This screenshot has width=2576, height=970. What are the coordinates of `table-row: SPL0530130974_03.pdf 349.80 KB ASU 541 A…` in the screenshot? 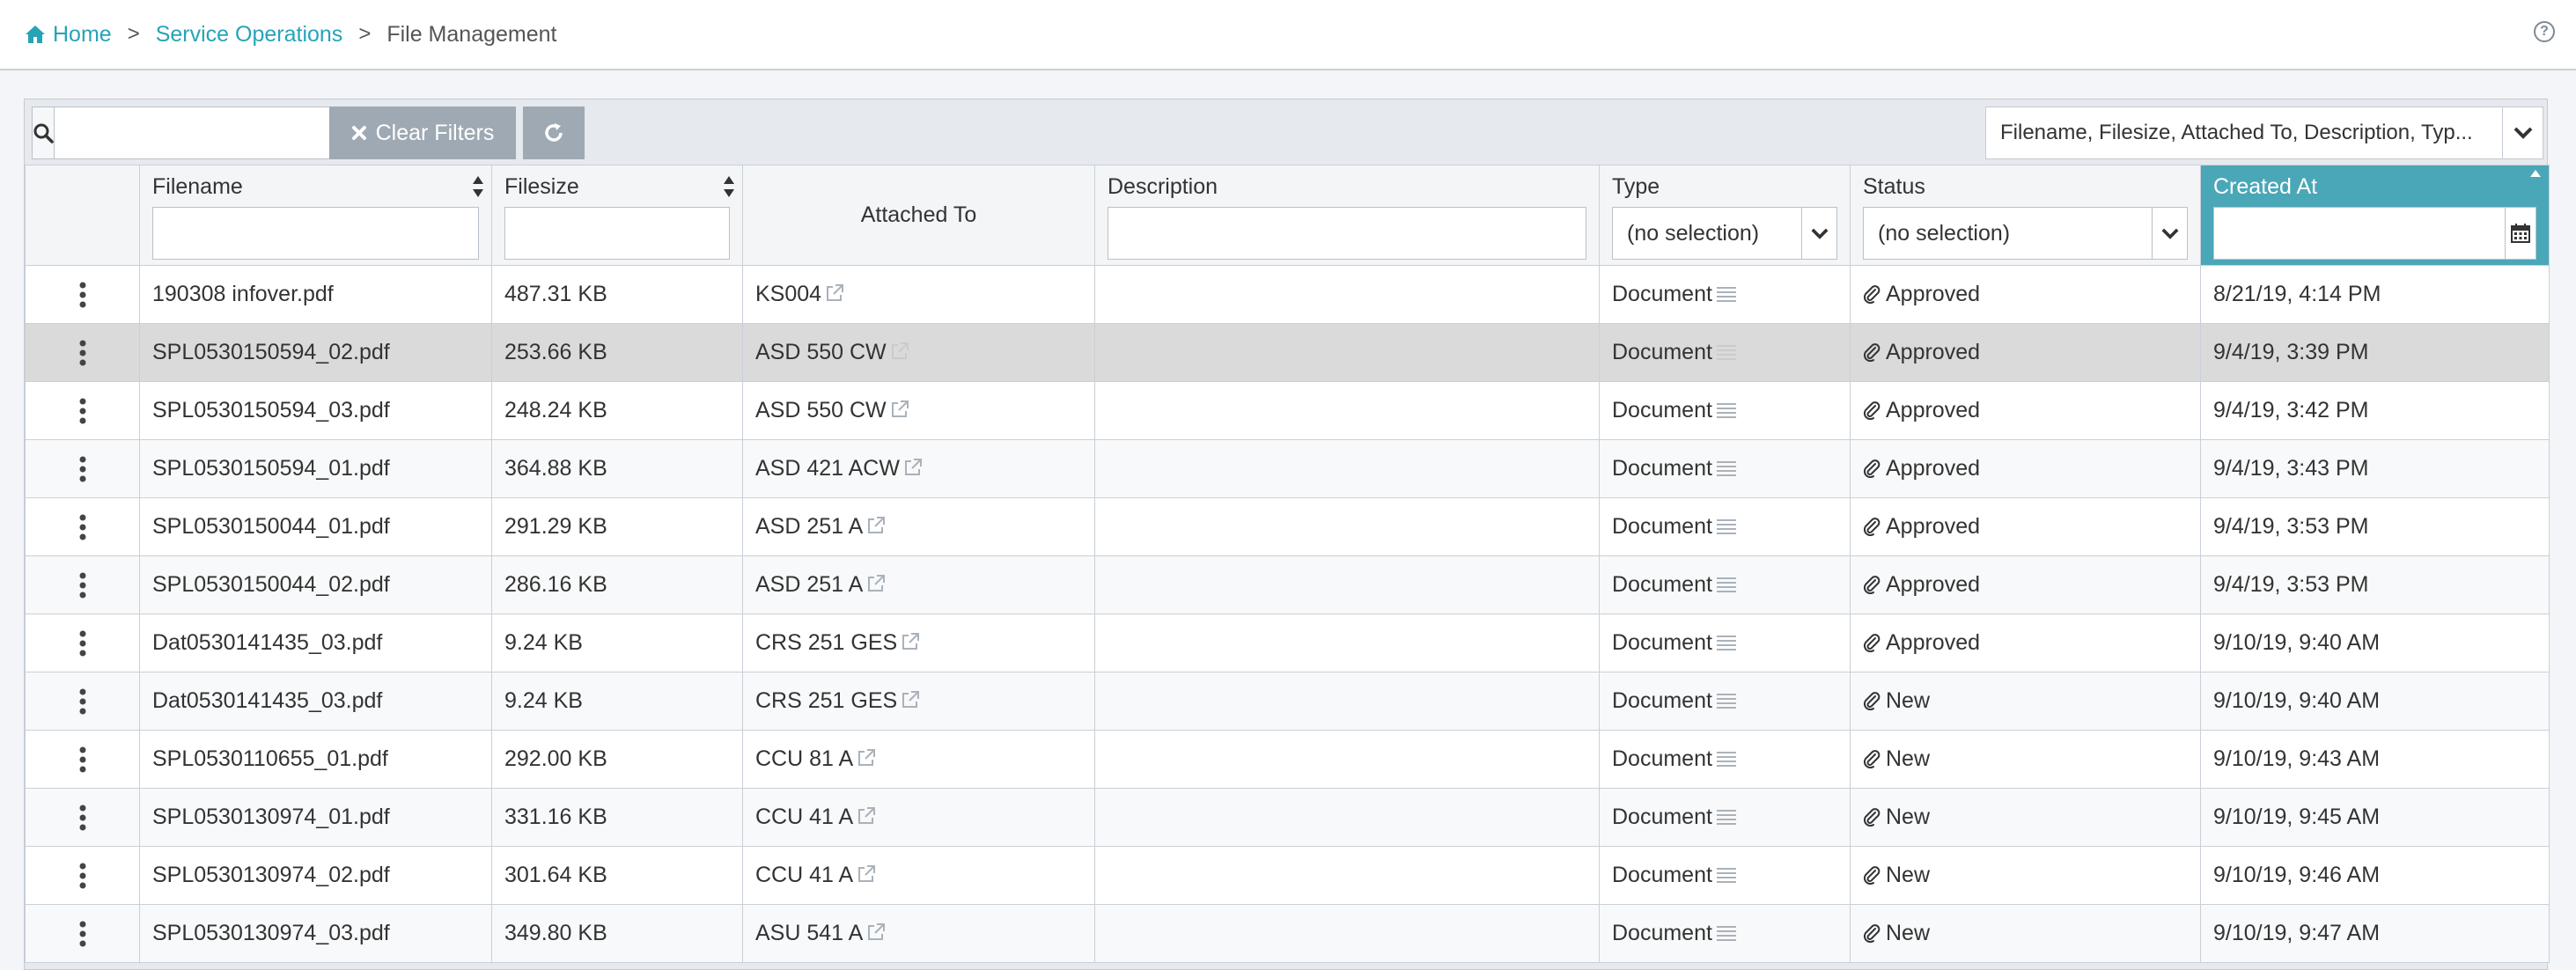 It's located at (1287, 934).